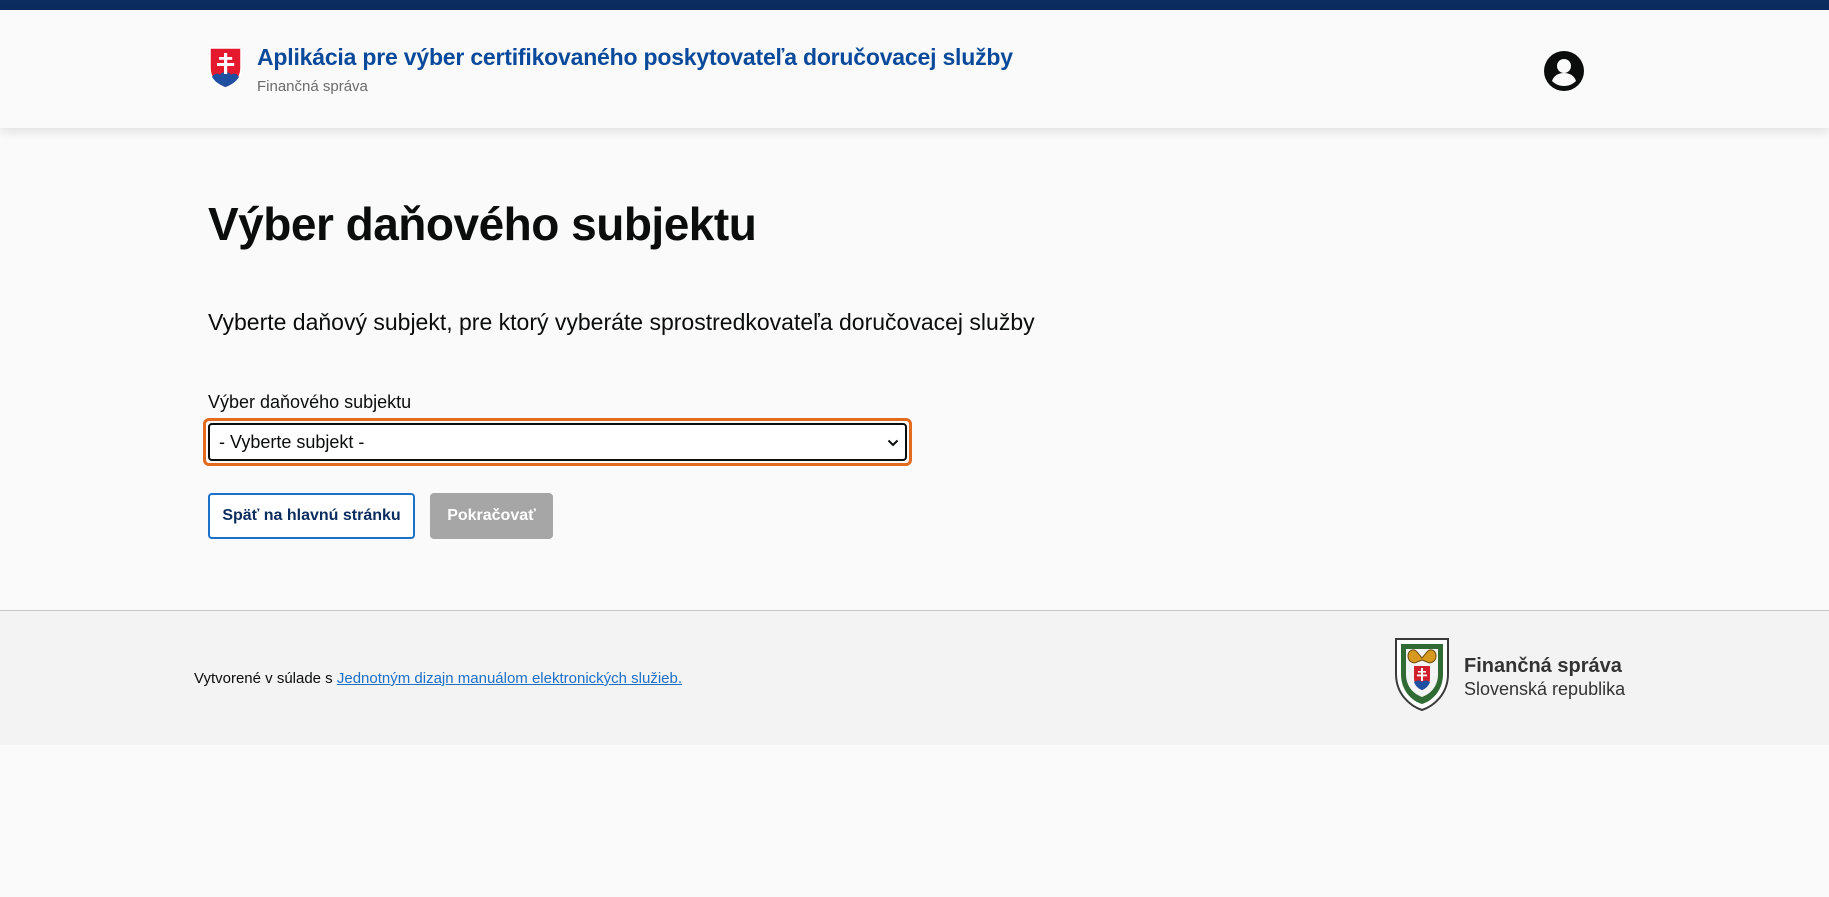 This screenshot has width=1829, height=897. What do you see at coordinates (310, 402) in the screenshot?
I see `select-label: Výber daňového subjektu` at bounding box center [310, 402].